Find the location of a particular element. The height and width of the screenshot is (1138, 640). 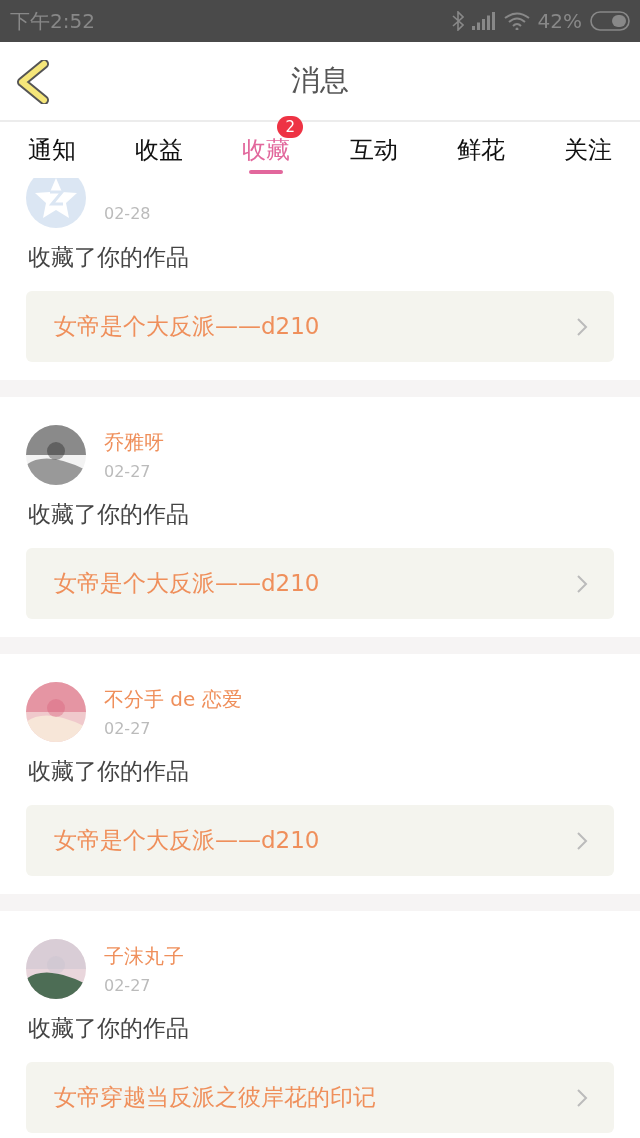

tab: 鲜花 is located at coordinates (480, 150).